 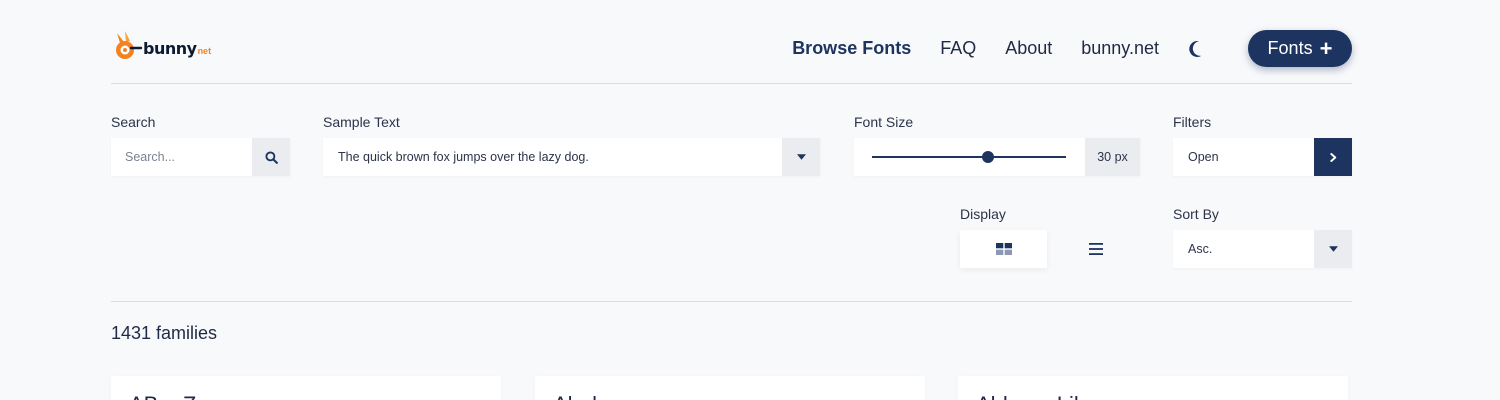 What do you see at coordinates (306, 388) in the screenshot?
I see `font-card: ABeeZee` at bounding box center [306, 388].